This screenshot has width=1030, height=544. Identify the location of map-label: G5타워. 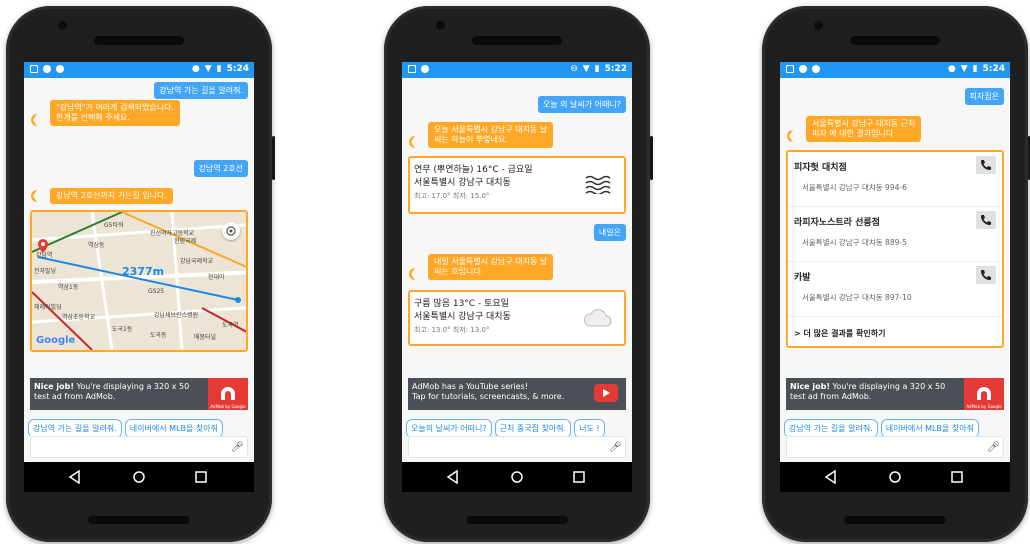
(114, 225).